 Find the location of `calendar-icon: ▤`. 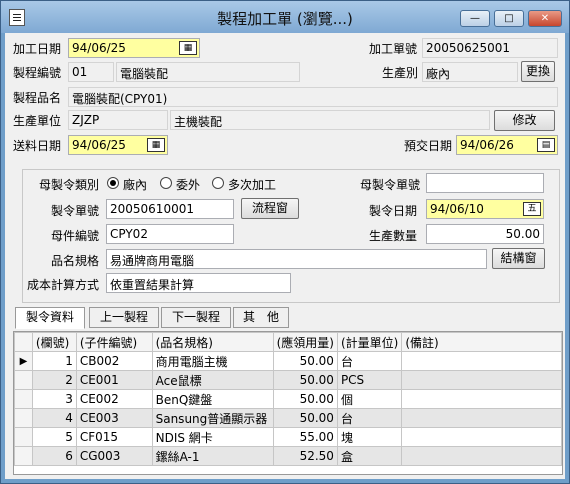

calendar-icon: ▤ is located at coordinates (546, 145).